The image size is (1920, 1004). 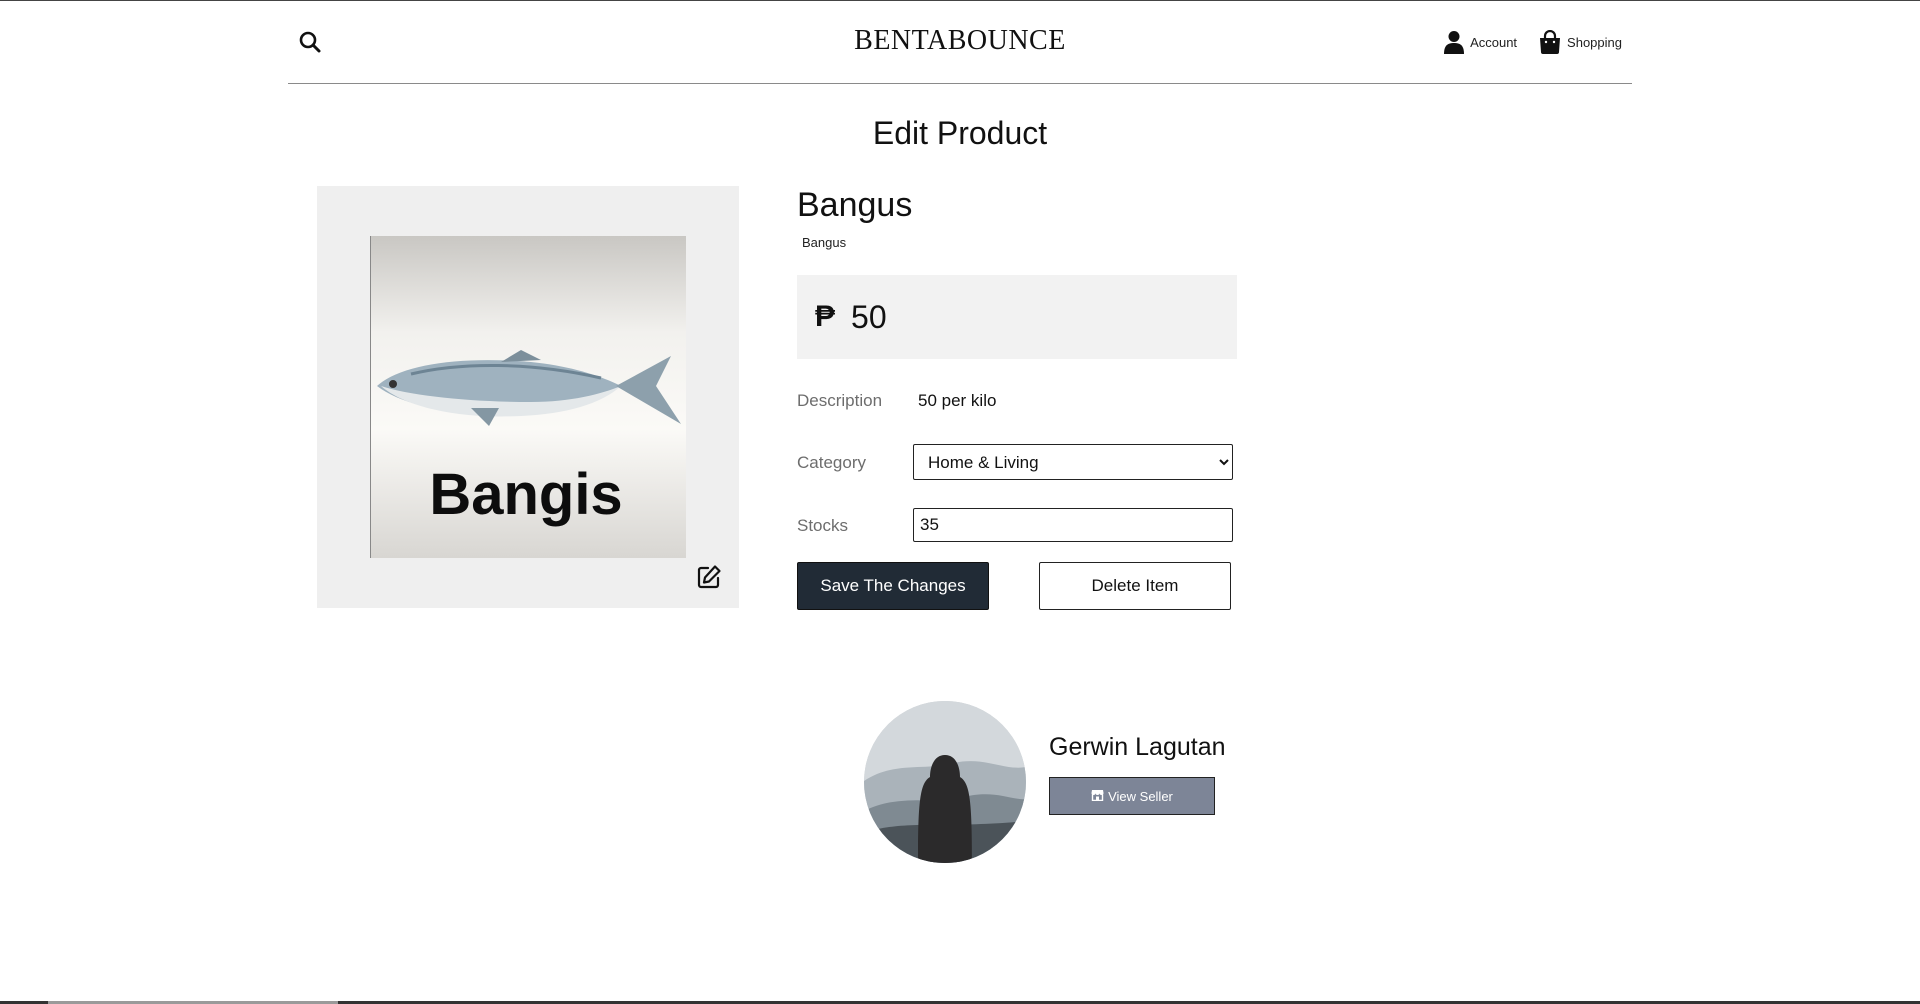 I want to click on store-icon, so click(x=1097, y=796).